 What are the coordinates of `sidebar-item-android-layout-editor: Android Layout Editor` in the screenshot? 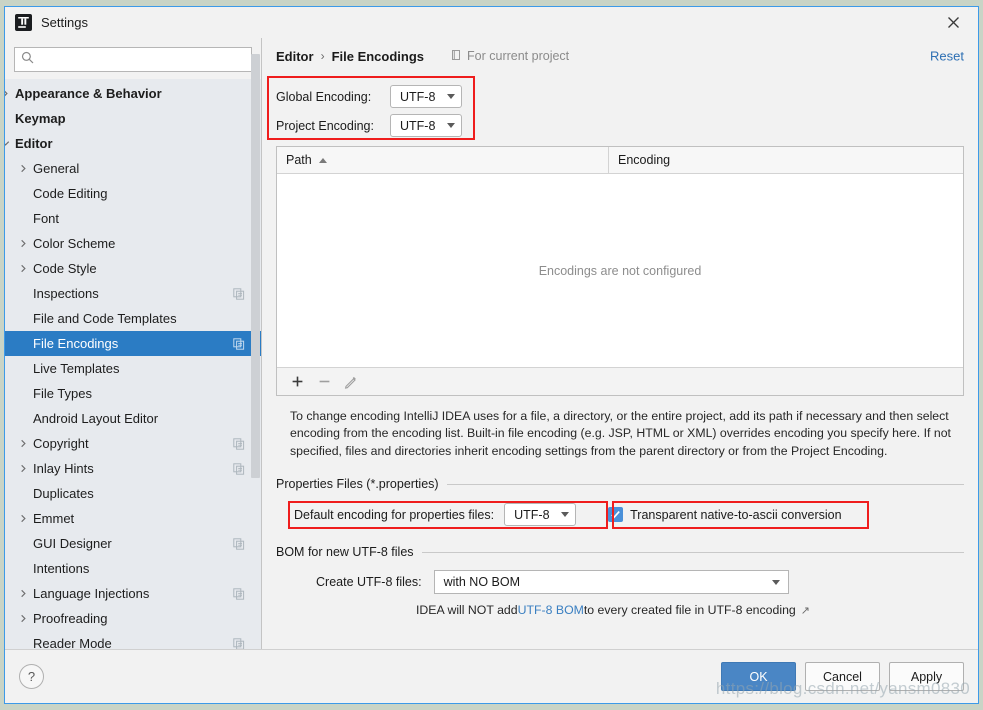 It's located at (133, 418).